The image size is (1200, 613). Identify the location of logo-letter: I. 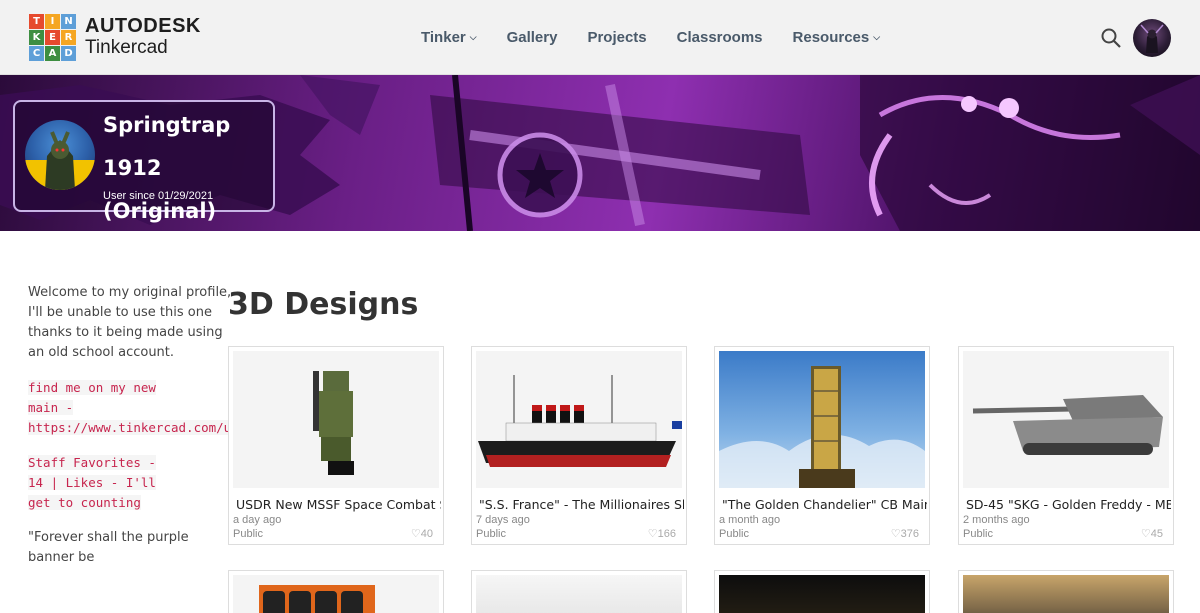
(52, 21).